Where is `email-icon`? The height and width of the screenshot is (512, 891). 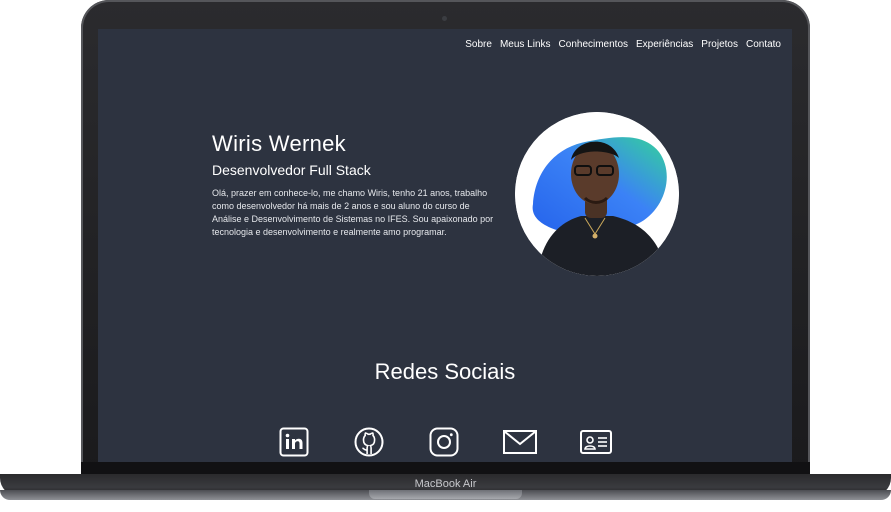 email-icon is located at coordinates (520, 444).